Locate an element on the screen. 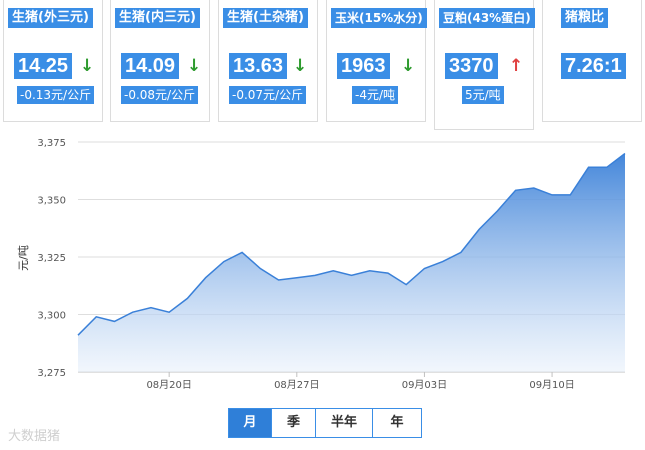 The width and height of the screenshot is (645, 450). card-price: 14.25 is located at coordinates (43, 66).